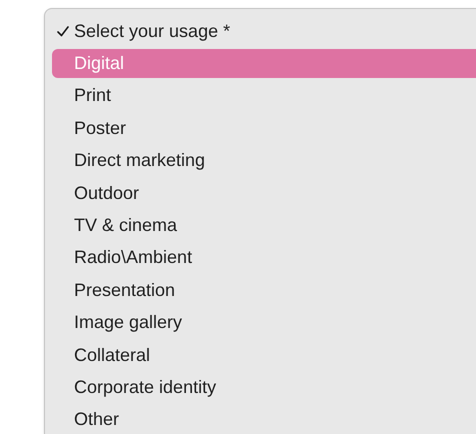 The height and width of the screenshot is (434, 476). What do you see at coordinates (264, 128) in the screenshot?
I see `menu-option: Poster` at bounding box center [264, 128].